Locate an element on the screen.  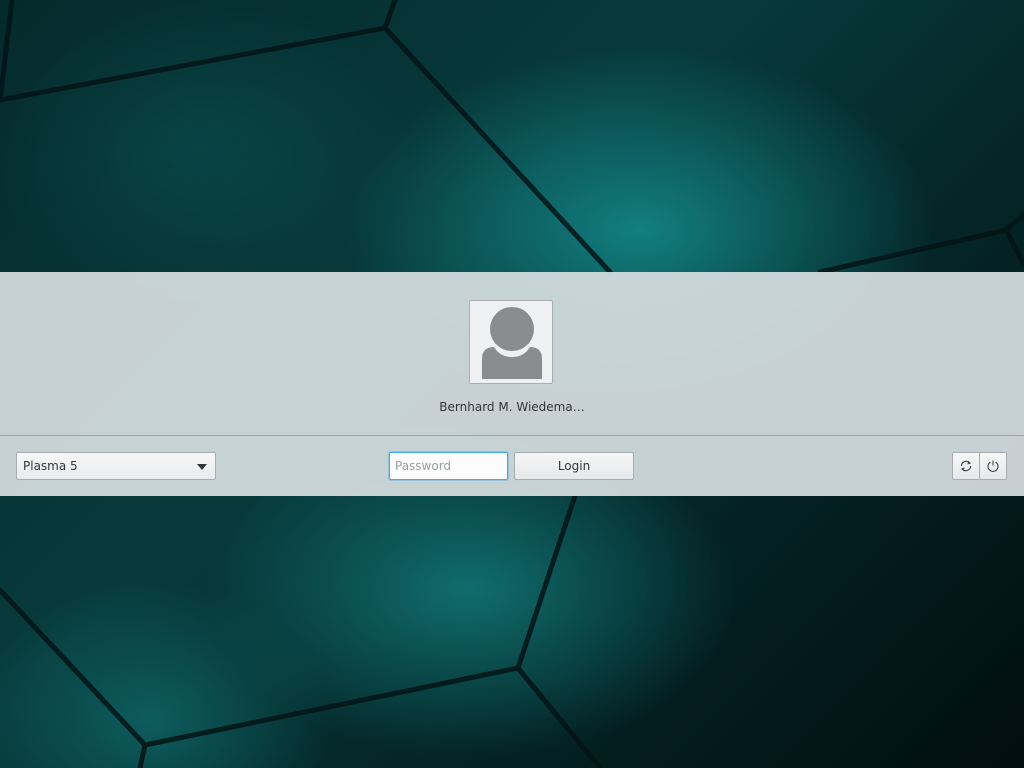
user-avatar is located at coordinates (511, 342).